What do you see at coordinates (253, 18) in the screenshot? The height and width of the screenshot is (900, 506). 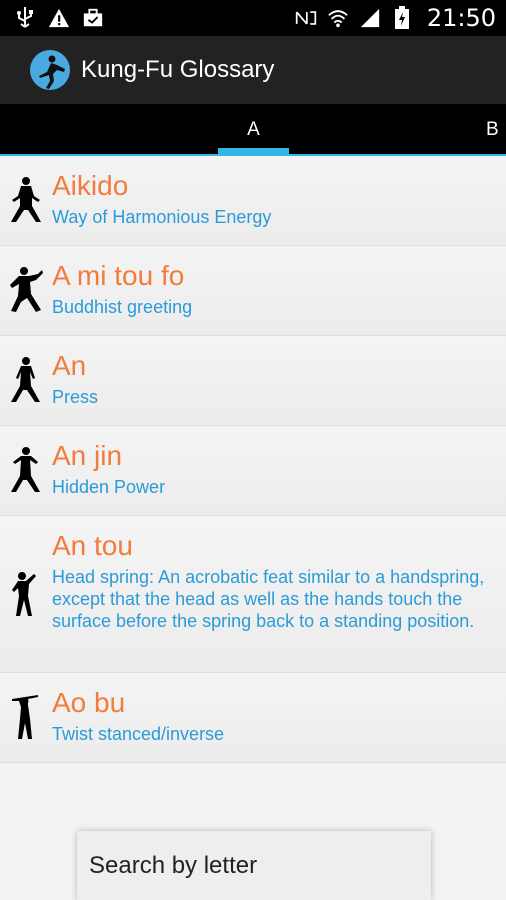 I see `status-bar: 21:50` at bounding box center [253, 18].